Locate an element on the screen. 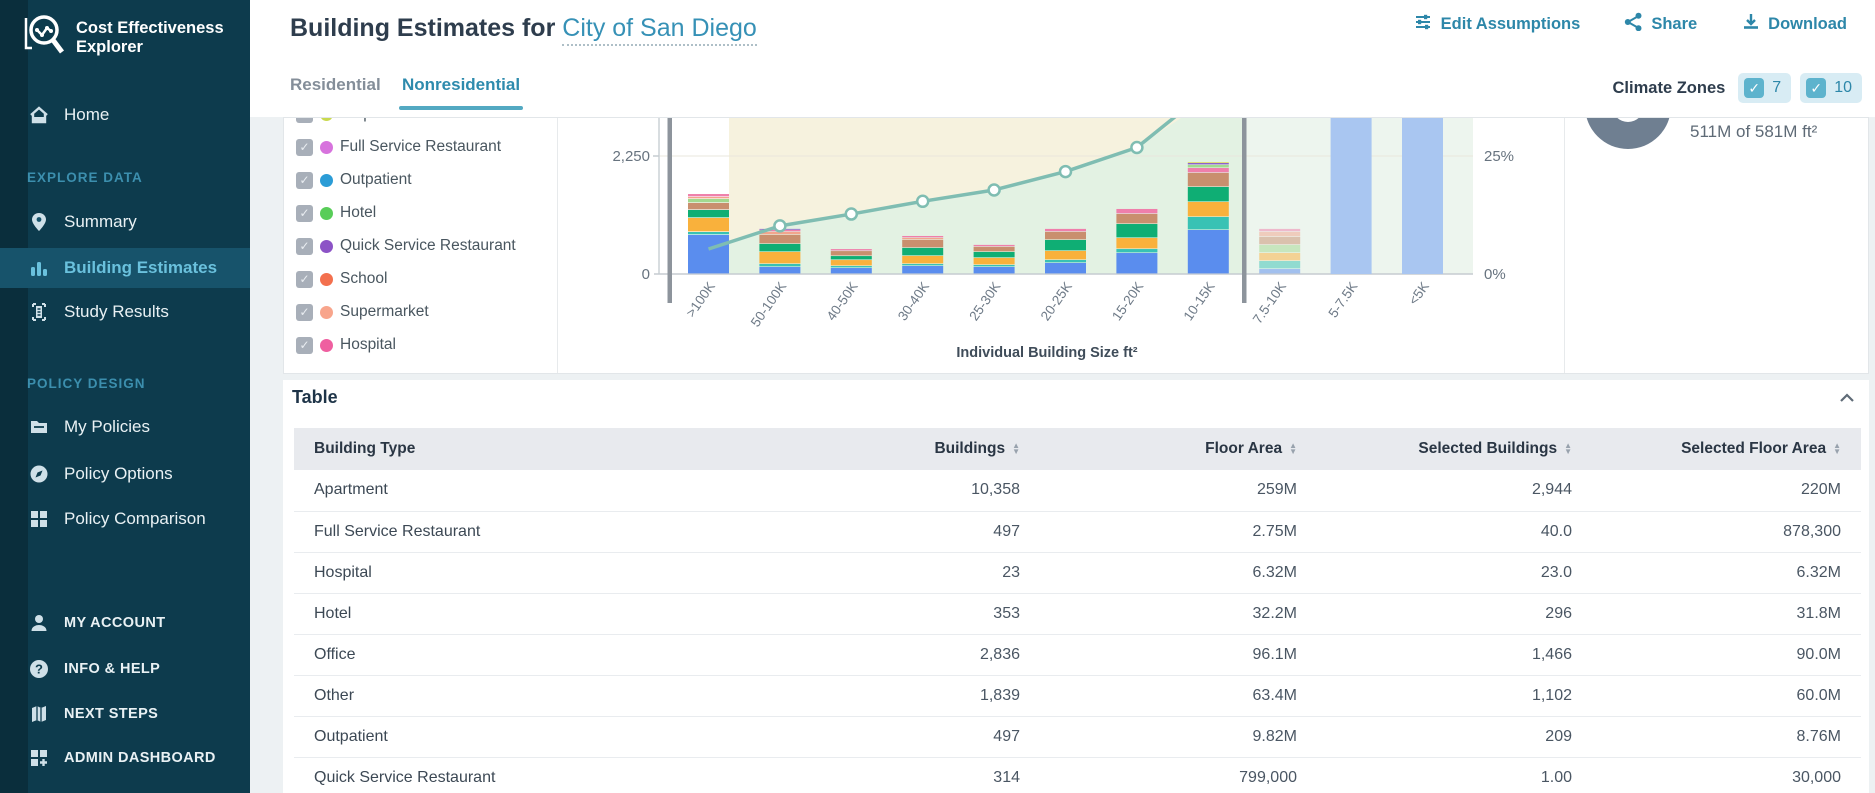 Image resolution: width=1875 pixels, height=793 pixels. brand-line1: Cost Effectiveness is located at coordinates (150, 27).